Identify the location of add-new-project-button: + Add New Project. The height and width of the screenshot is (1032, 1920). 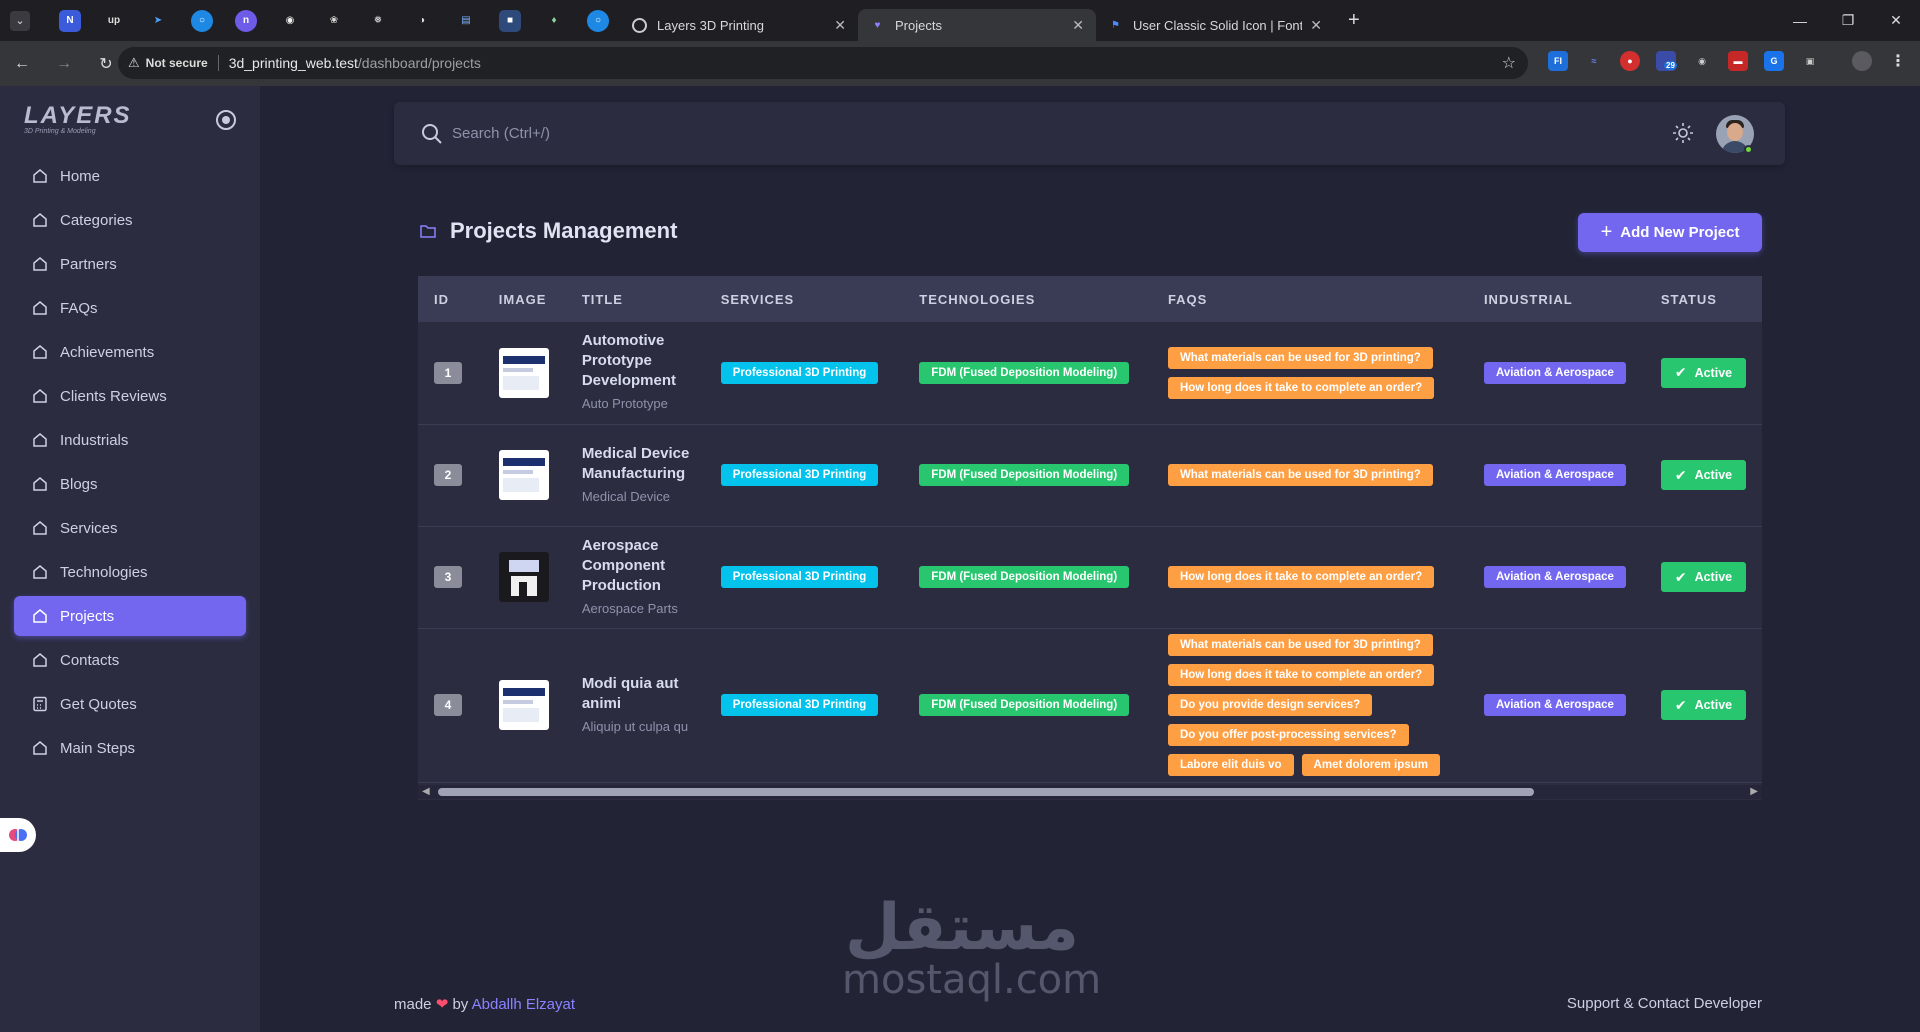
(1670, 232).